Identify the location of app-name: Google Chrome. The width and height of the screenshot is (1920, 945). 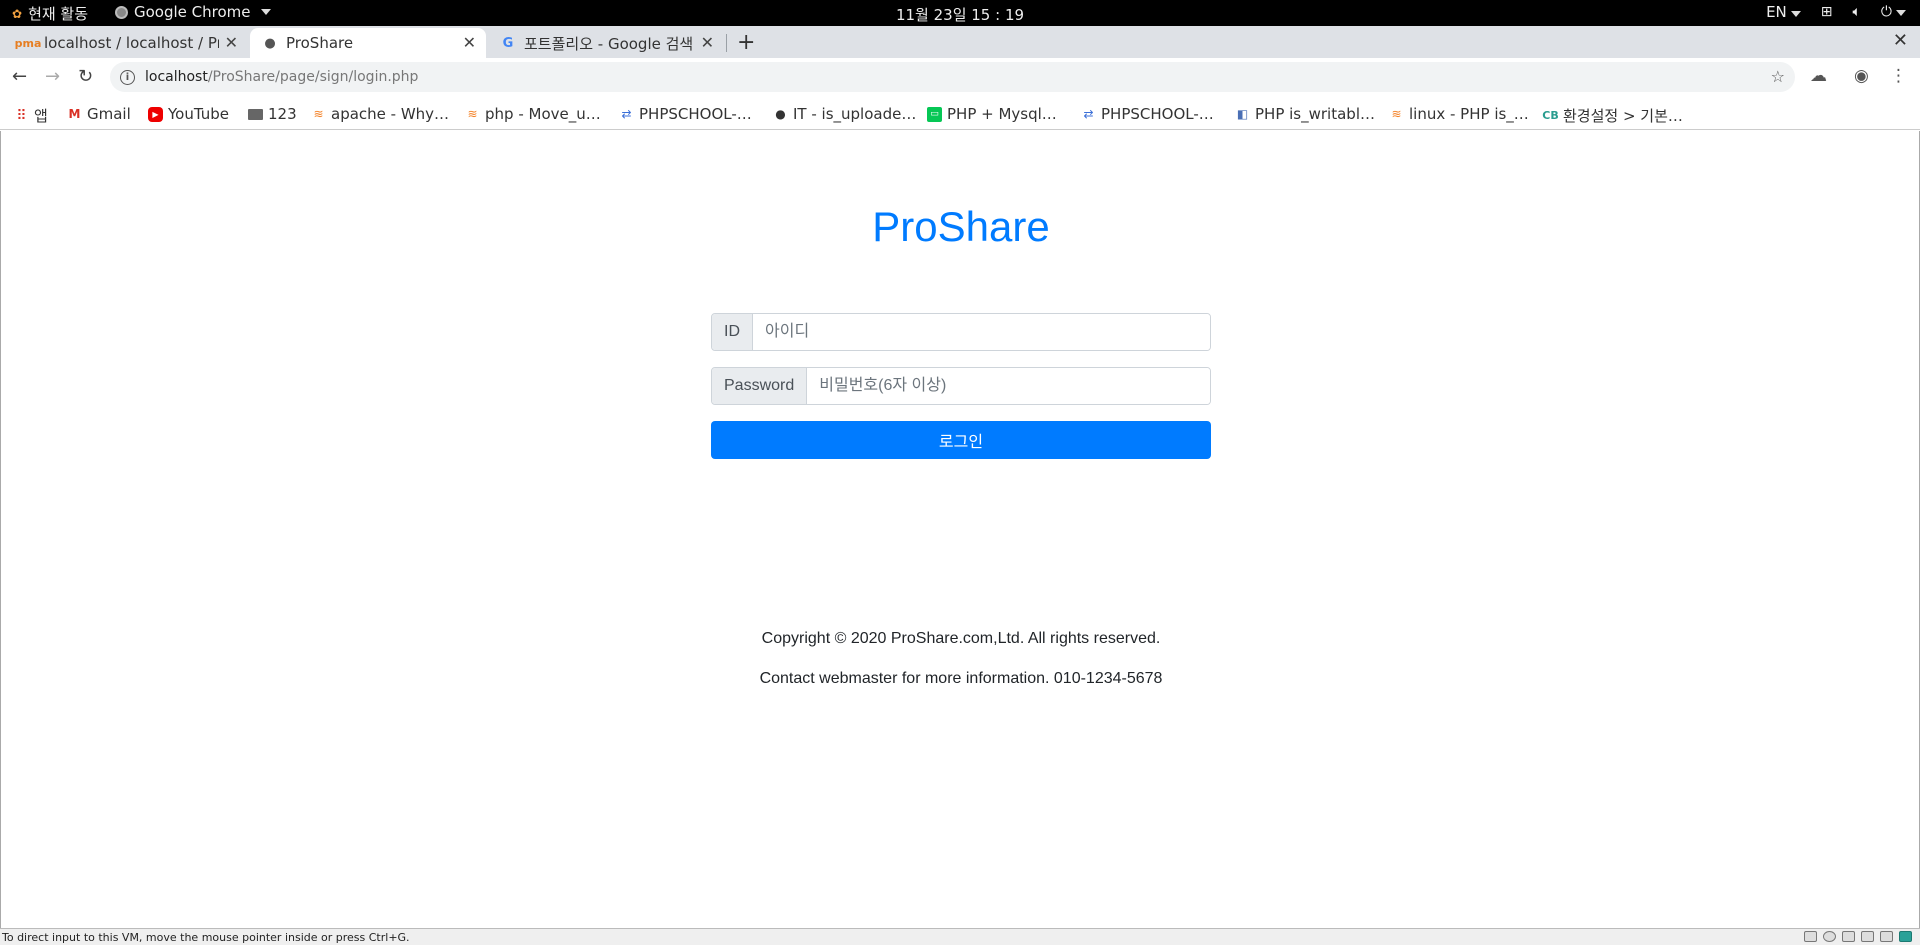
(192, 12).